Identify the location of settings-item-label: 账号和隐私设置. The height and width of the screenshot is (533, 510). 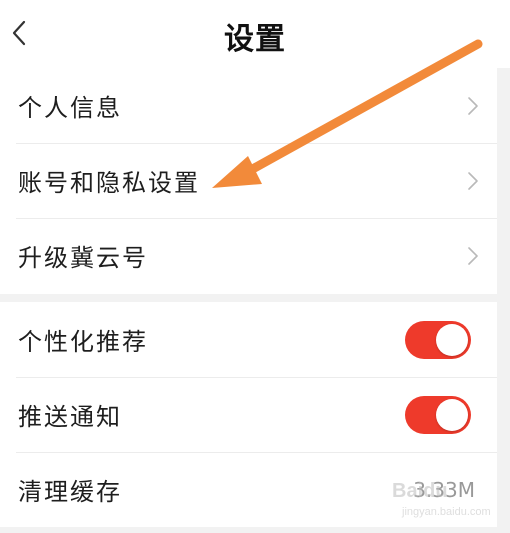
(109, 183).